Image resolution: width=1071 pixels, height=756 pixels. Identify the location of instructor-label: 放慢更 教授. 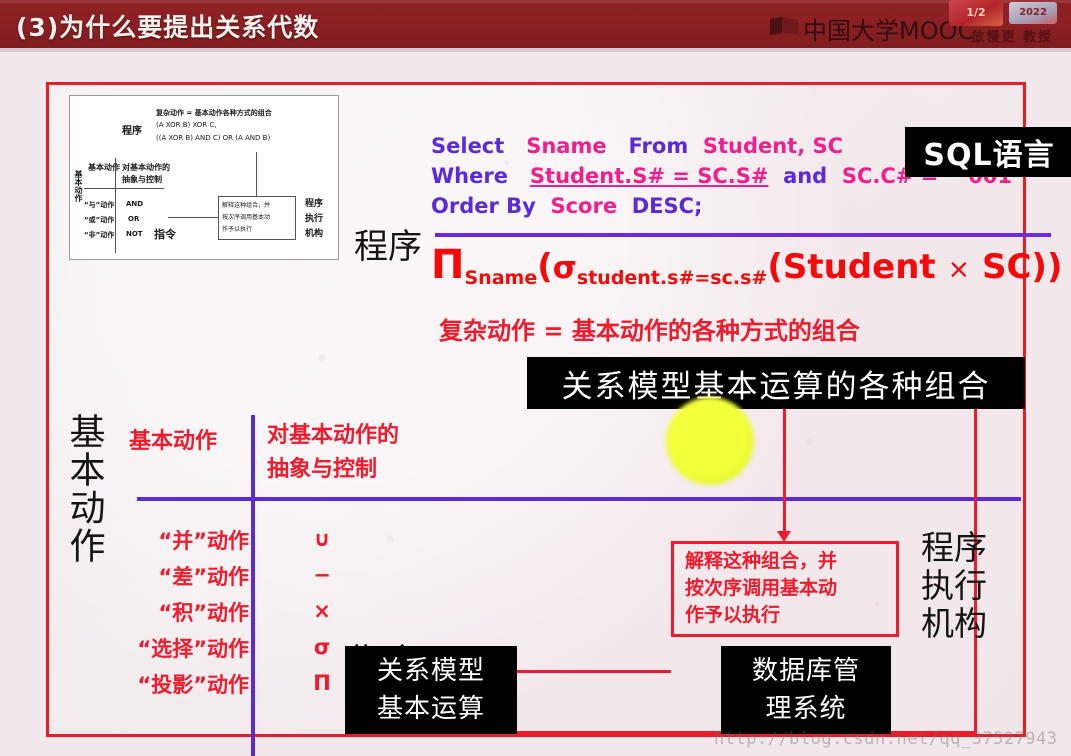
(1012, 37).